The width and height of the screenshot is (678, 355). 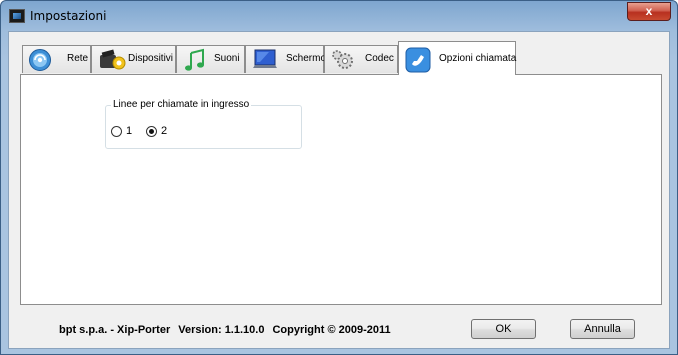 What do you see at coordinates (602, 329) in the screenshot?
I see `cancel-button: Annulla` at bounding box center [602, 329].